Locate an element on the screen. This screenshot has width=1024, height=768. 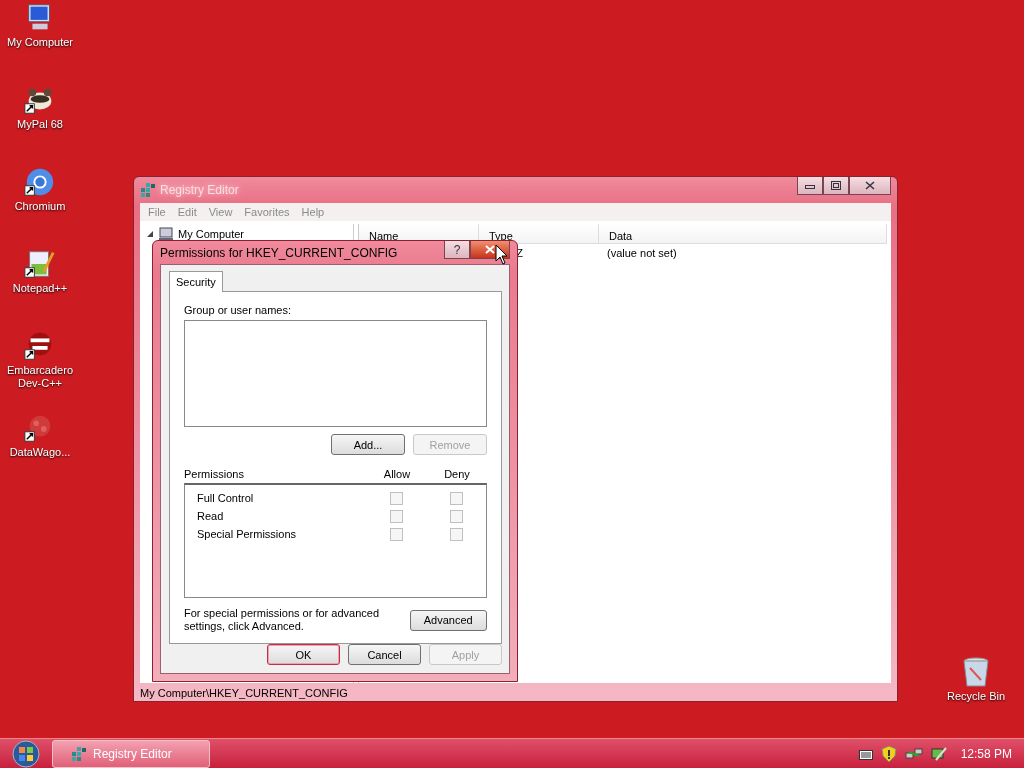
window-title: Registry Editor is located at coordinates (199, 190).